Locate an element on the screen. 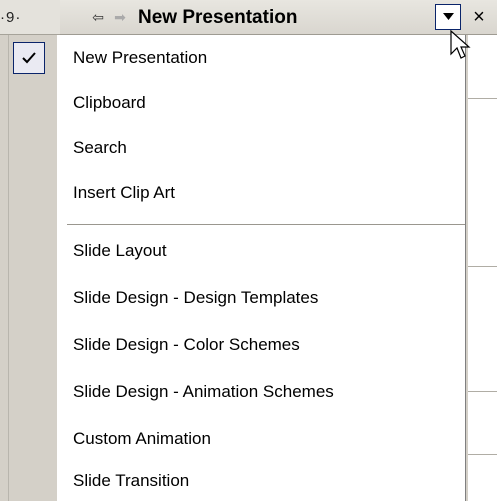  close-button: × is located at coordinates (479, 17).